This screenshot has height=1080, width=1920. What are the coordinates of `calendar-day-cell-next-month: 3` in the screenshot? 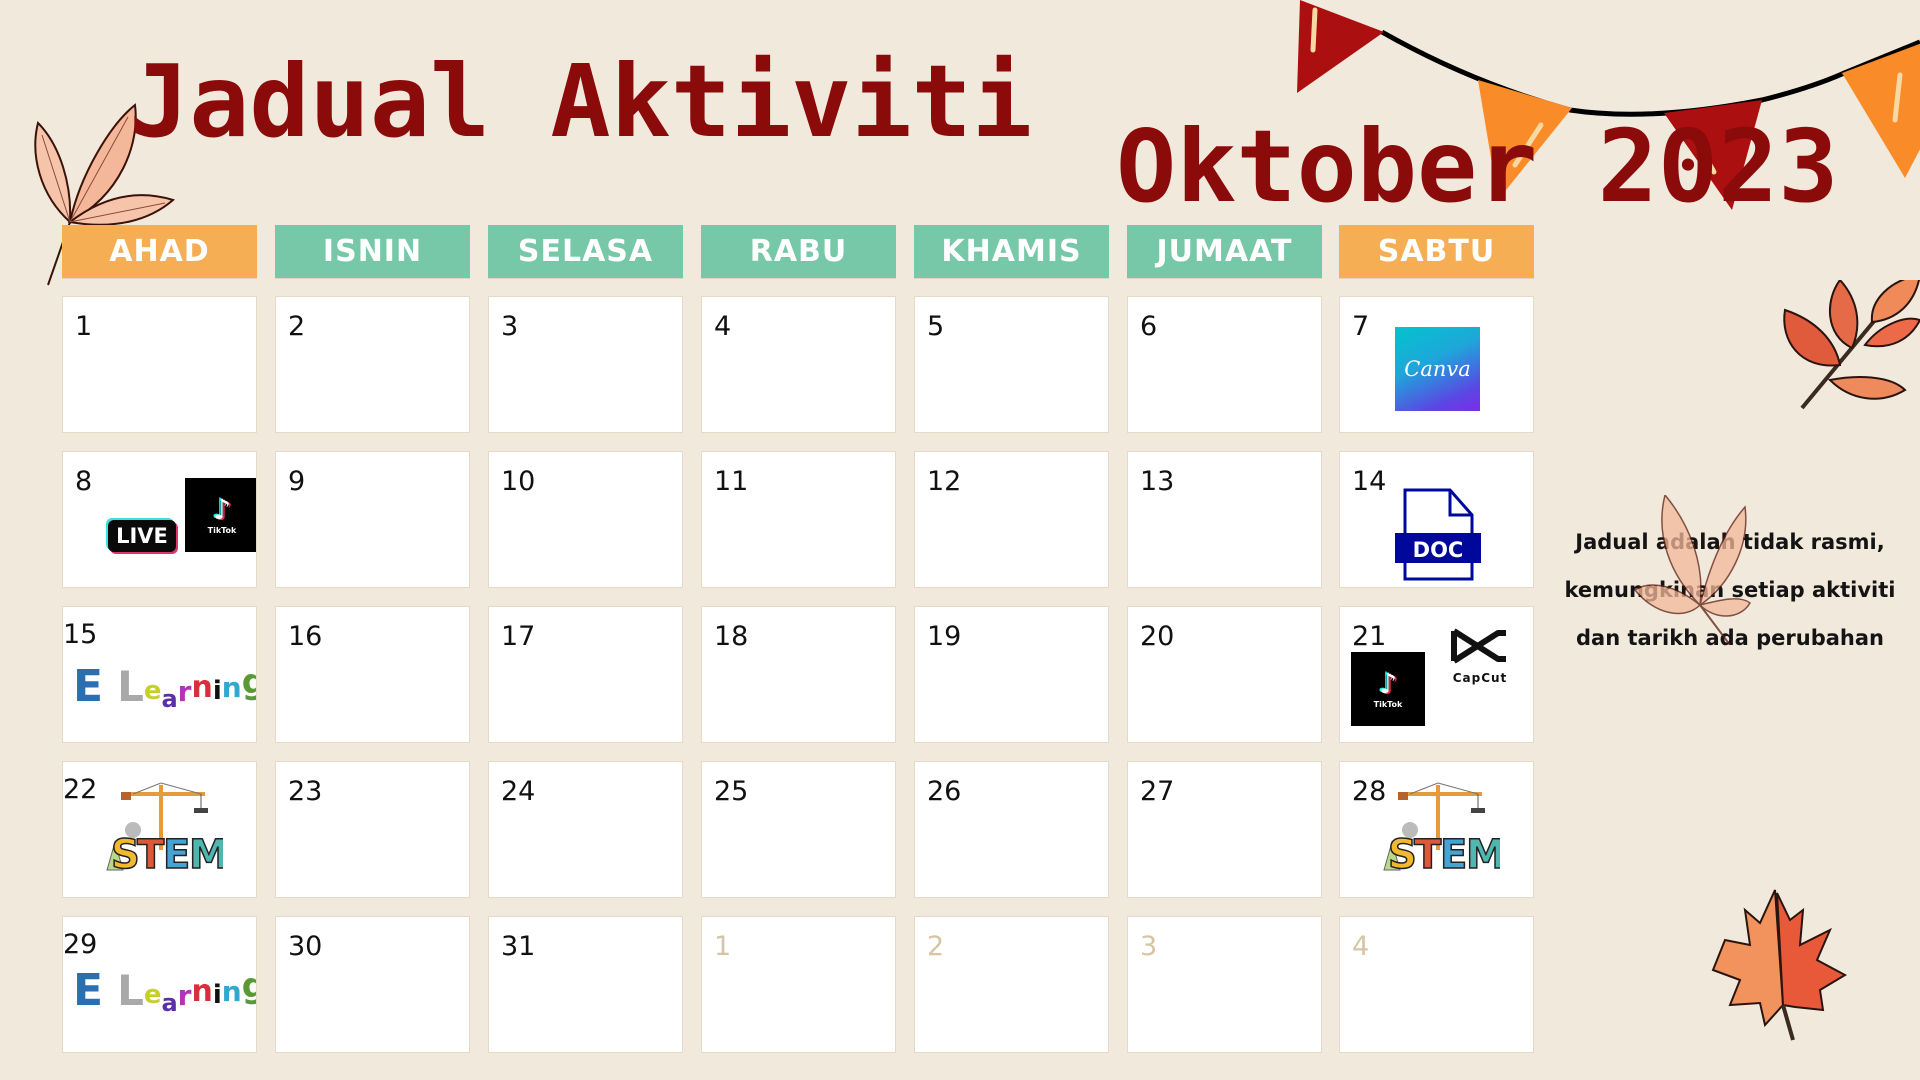 It's located at (1224, 984).